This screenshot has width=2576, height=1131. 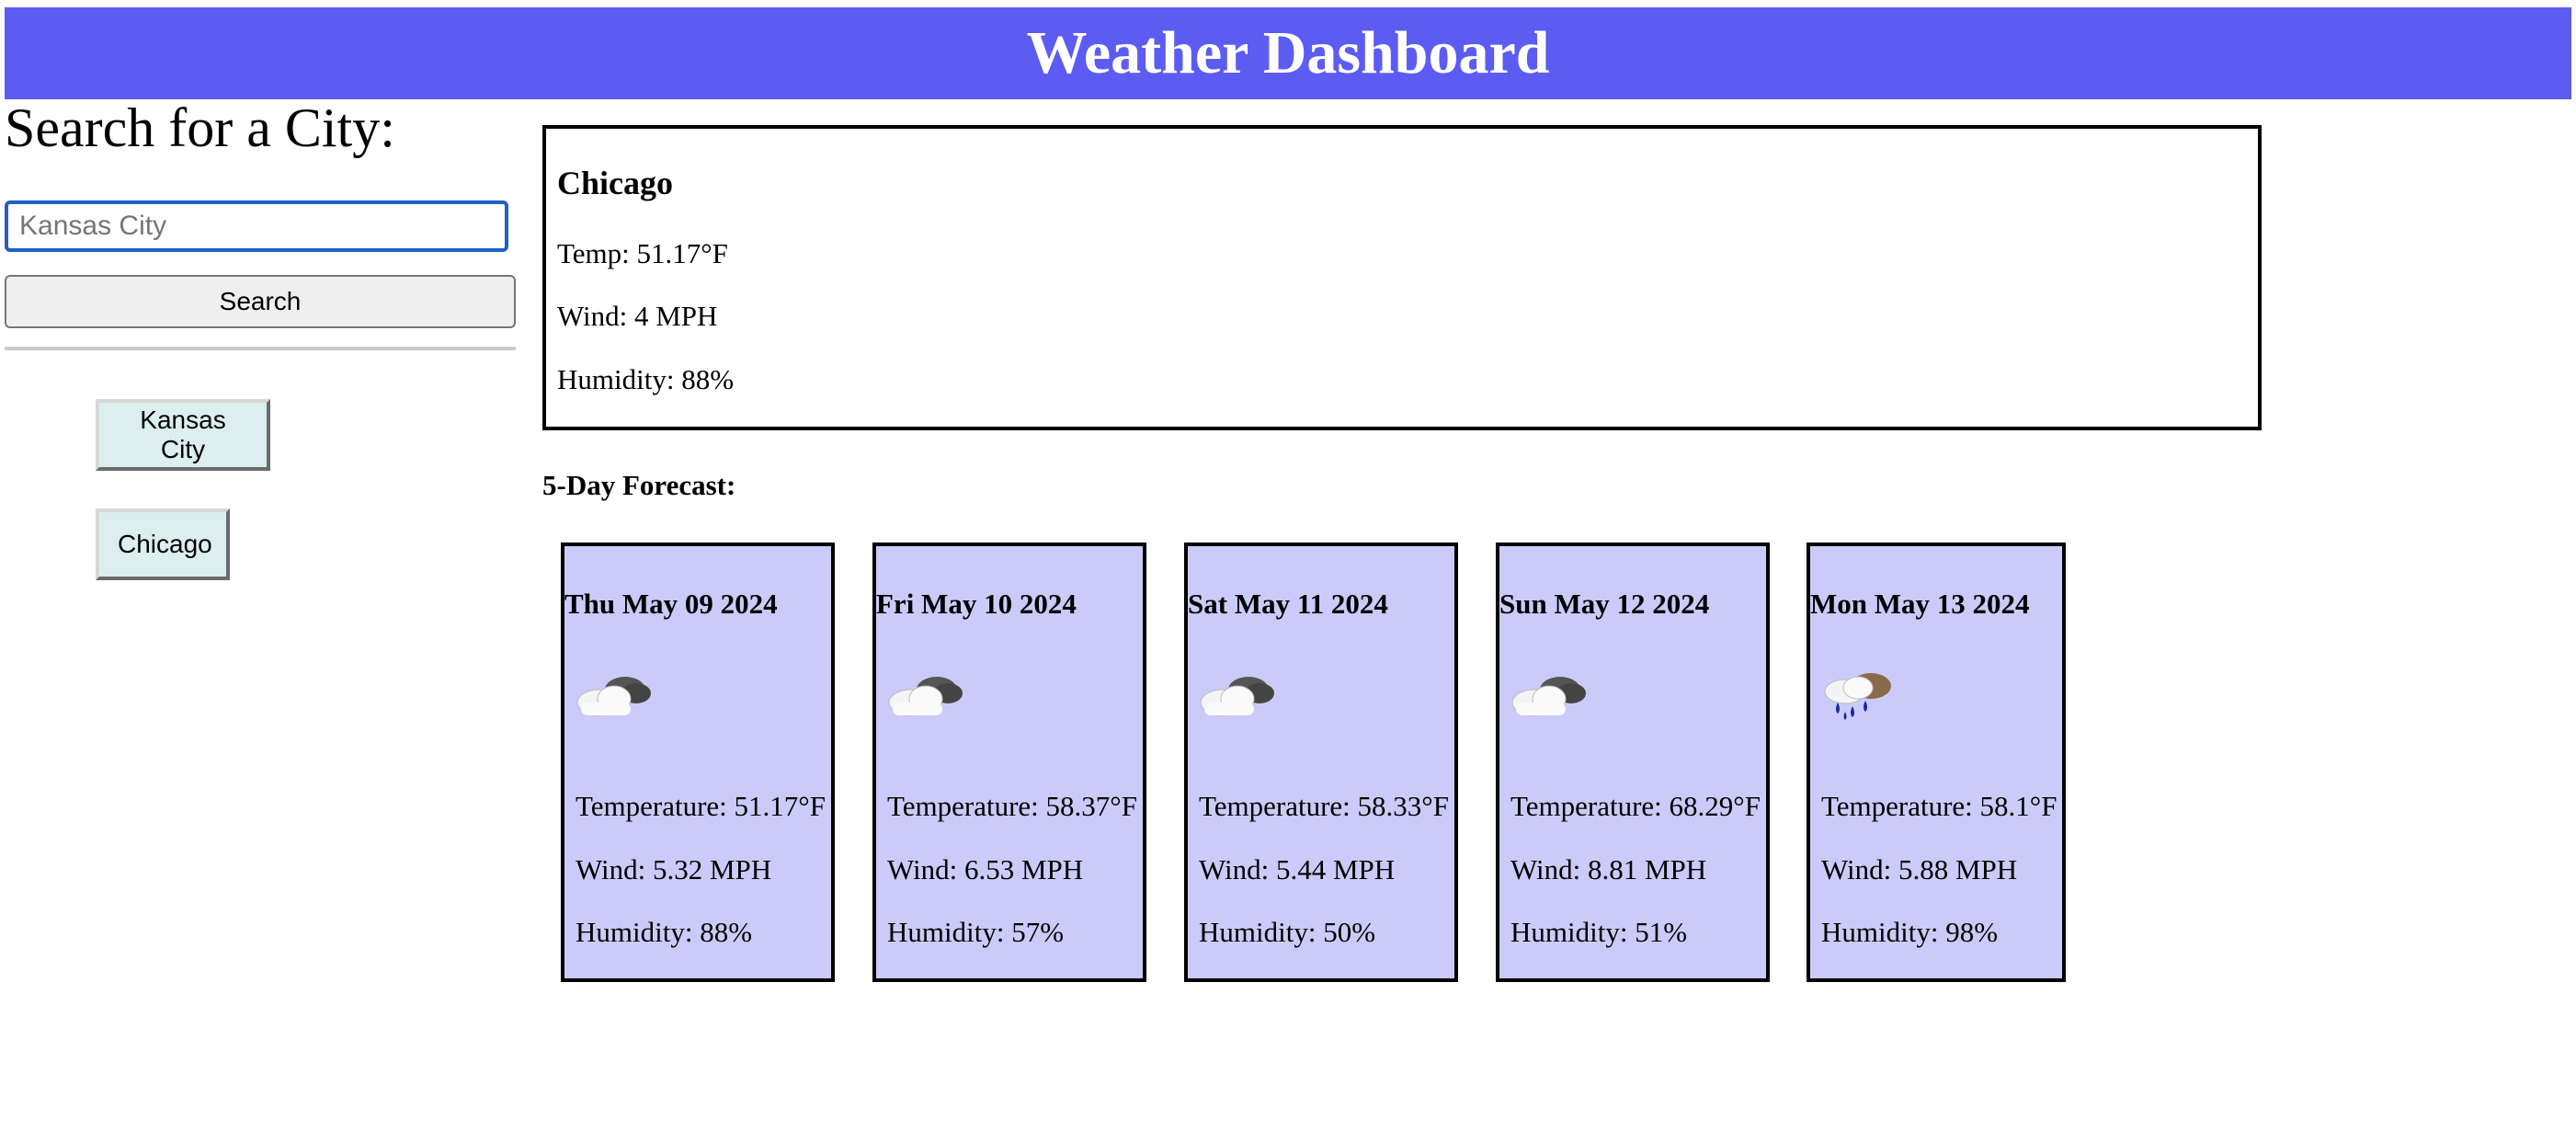 I want to click on sidebar-divider, so click(x=260, y=348).